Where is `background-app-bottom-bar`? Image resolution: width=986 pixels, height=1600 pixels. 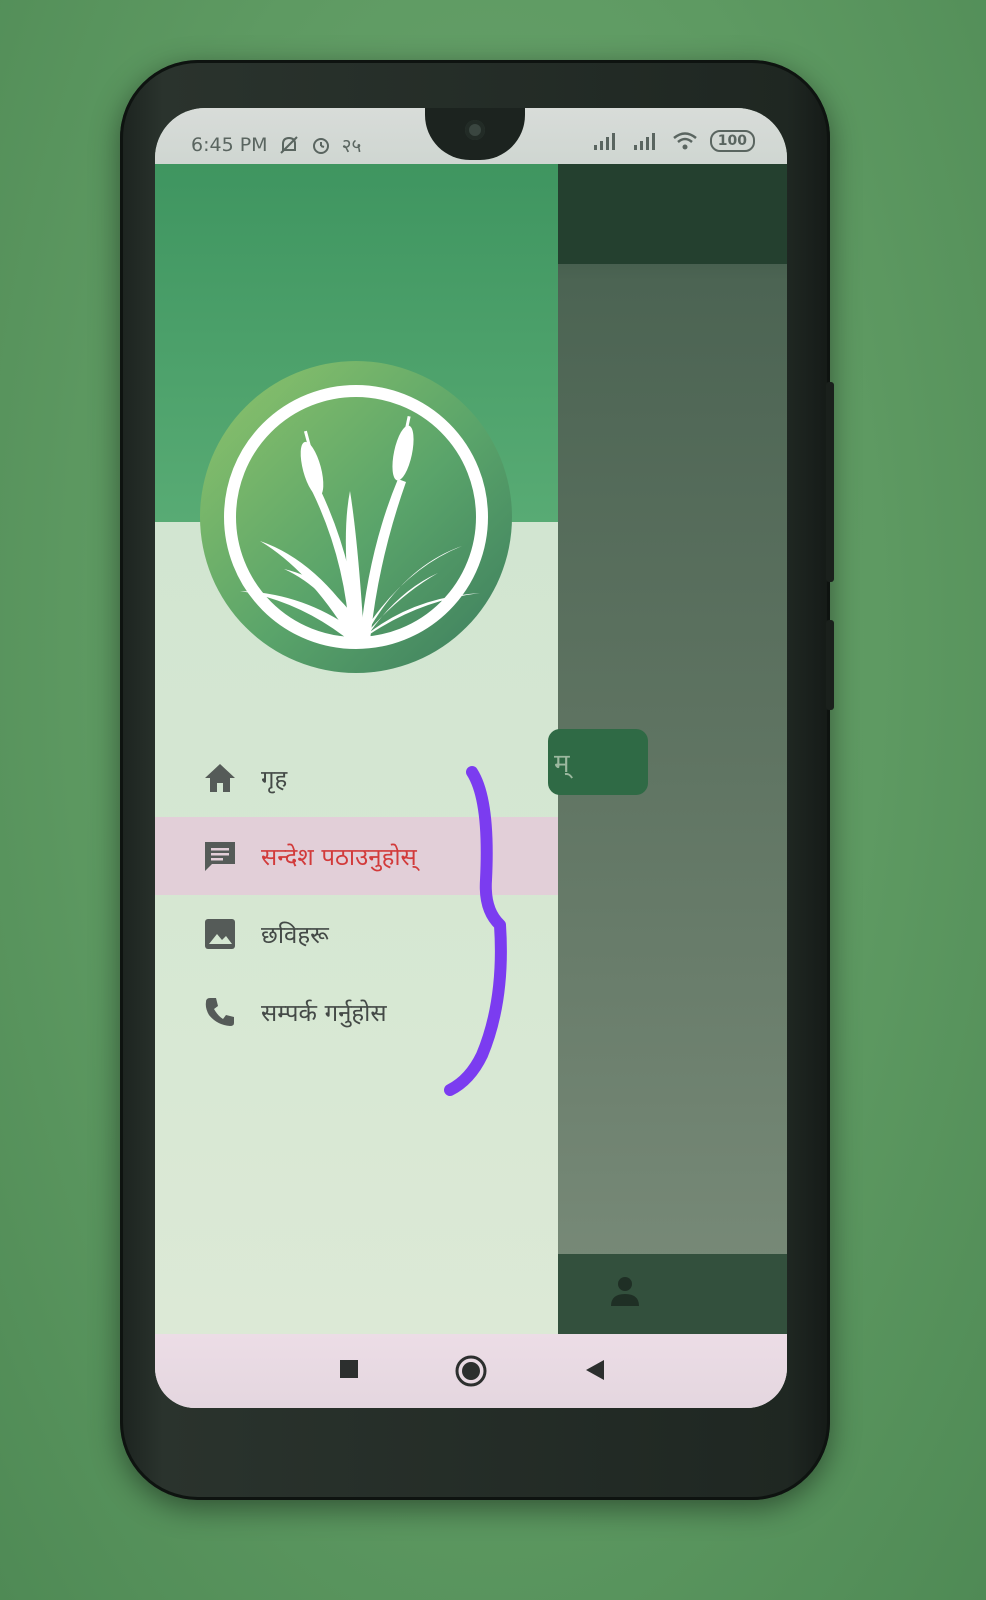
background-app-bottom-bar is located at coordinates (672, 1294).